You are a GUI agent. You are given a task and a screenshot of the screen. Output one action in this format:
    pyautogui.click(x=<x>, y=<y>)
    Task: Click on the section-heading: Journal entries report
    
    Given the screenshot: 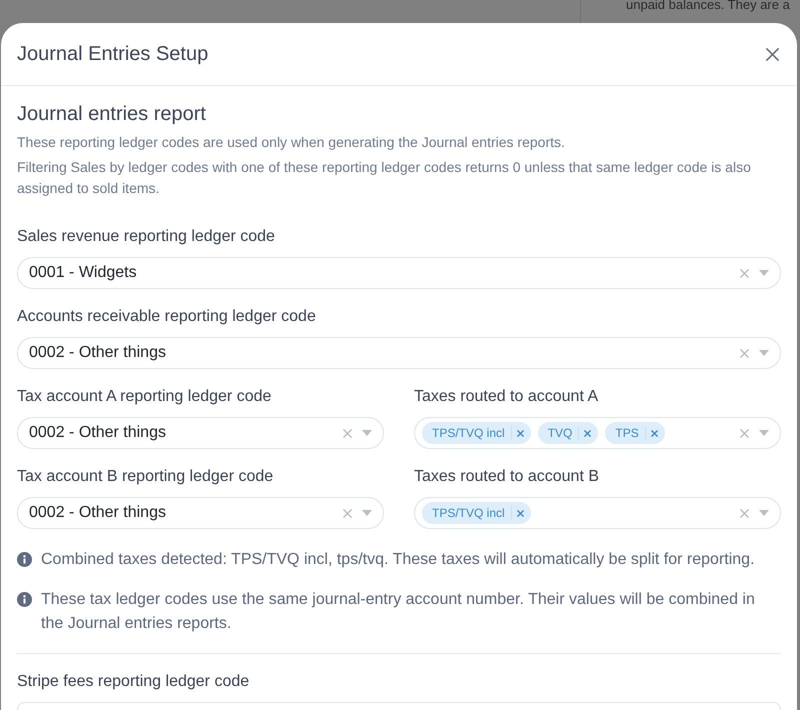 What is the action you would take?
    pyautogui.click(x=112, y=114)
    